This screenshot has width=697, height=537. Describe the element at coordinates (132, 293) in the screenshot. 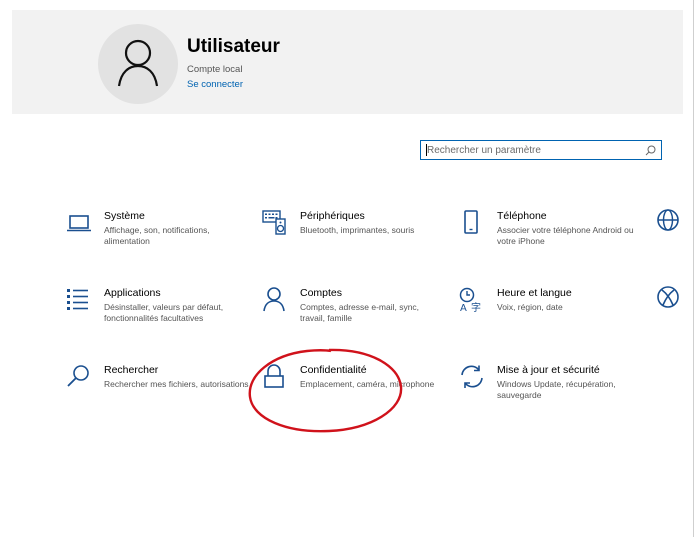

I see `tile-title: Applications` at that location.